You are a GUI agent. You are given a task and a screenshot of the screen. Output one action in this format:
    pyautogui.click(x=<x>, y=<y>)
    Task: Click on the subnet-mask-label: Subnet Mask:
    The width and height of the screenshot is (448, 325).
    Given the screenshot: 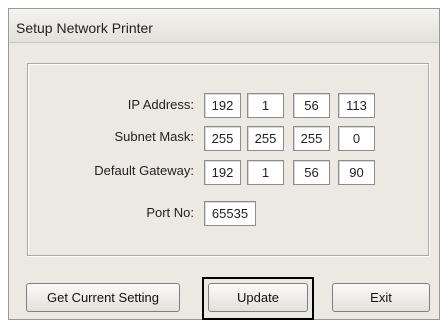 What is the action you would take?
    pyautogui.click(x=154, y=136)
    